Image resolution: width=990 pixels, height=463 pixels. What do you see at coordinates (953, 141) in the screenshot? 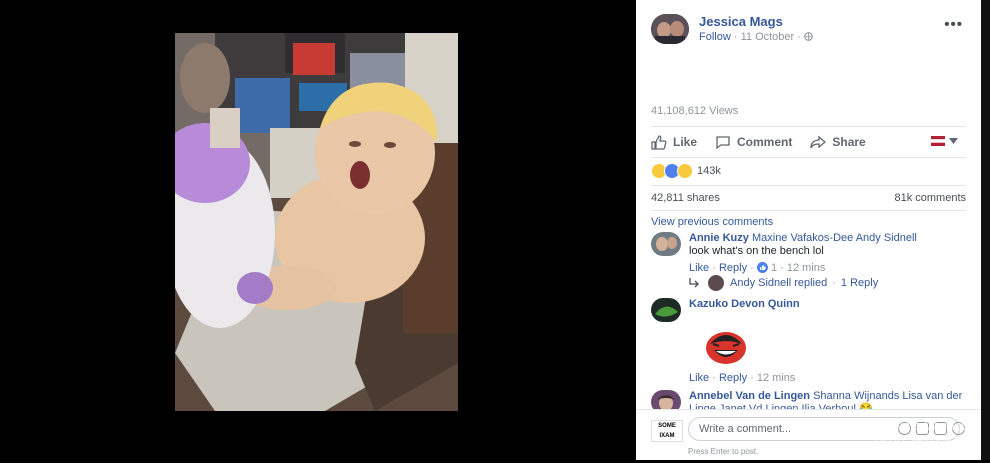
I see `caret-down-icon` at bounding box center [953, 141].